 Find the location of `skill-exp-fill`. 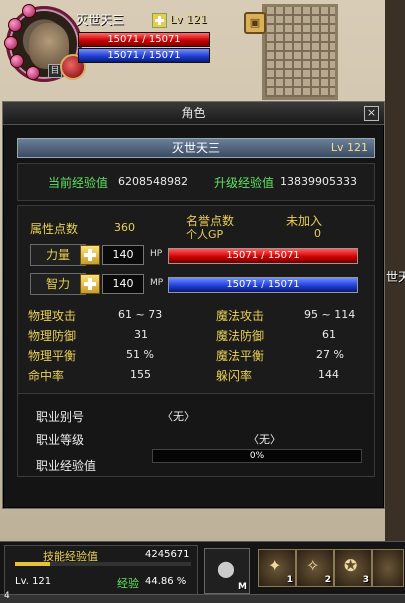

skill-exp-fill is located at coordinates (33, 564).